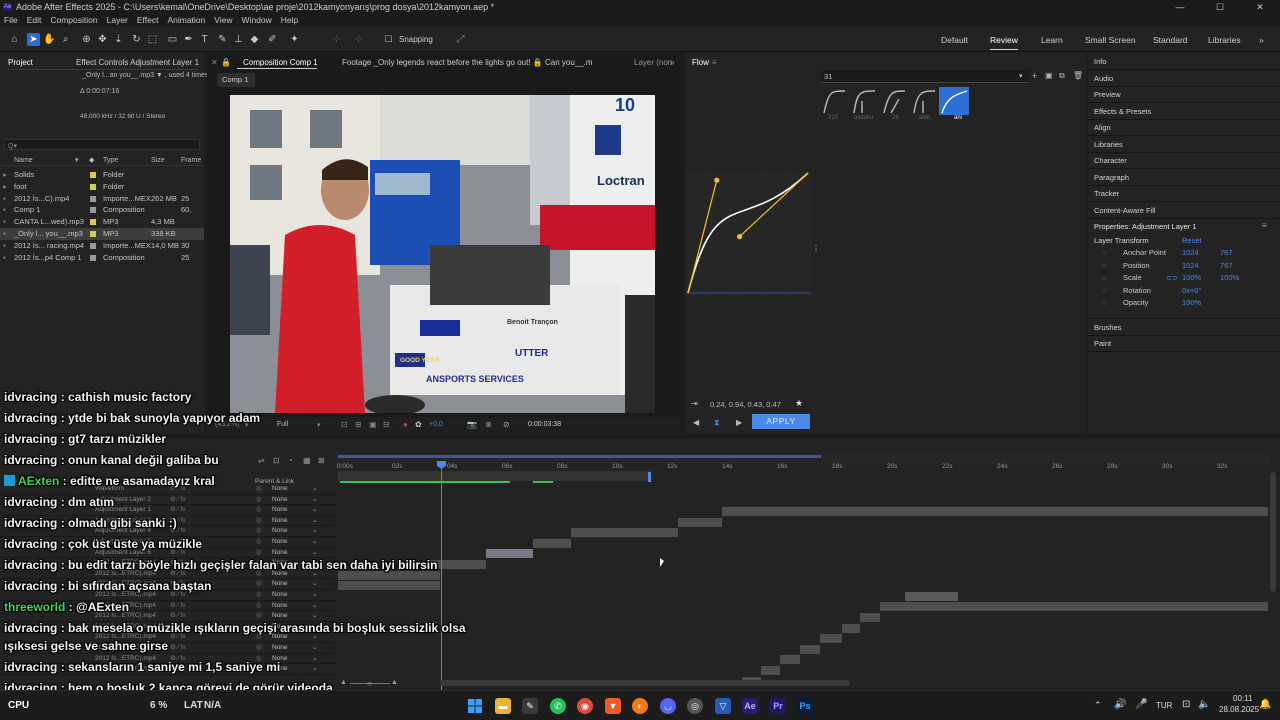 This screenshot has width=1280, height=720. Describe the element at coordinates (1164, 705) in the screenshot. I see `language-indicator: TUR` at that location.